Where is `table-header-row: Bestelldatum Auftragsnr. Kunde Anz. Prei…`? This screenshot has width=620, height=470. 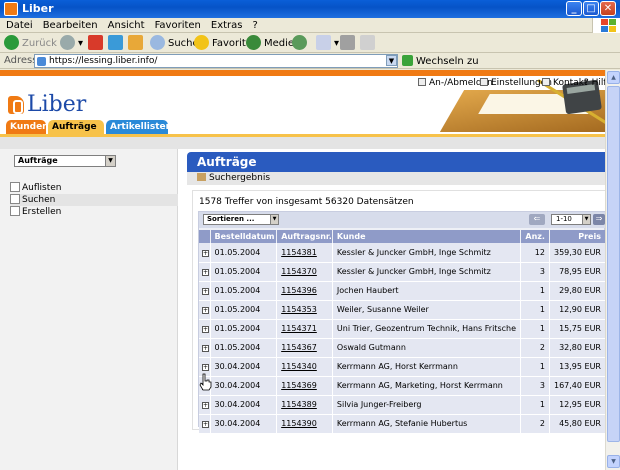 table-header-row: Bestelldatum Auftragsnr. Kunde Anz. Prei… is located at coordinates (403, 236).